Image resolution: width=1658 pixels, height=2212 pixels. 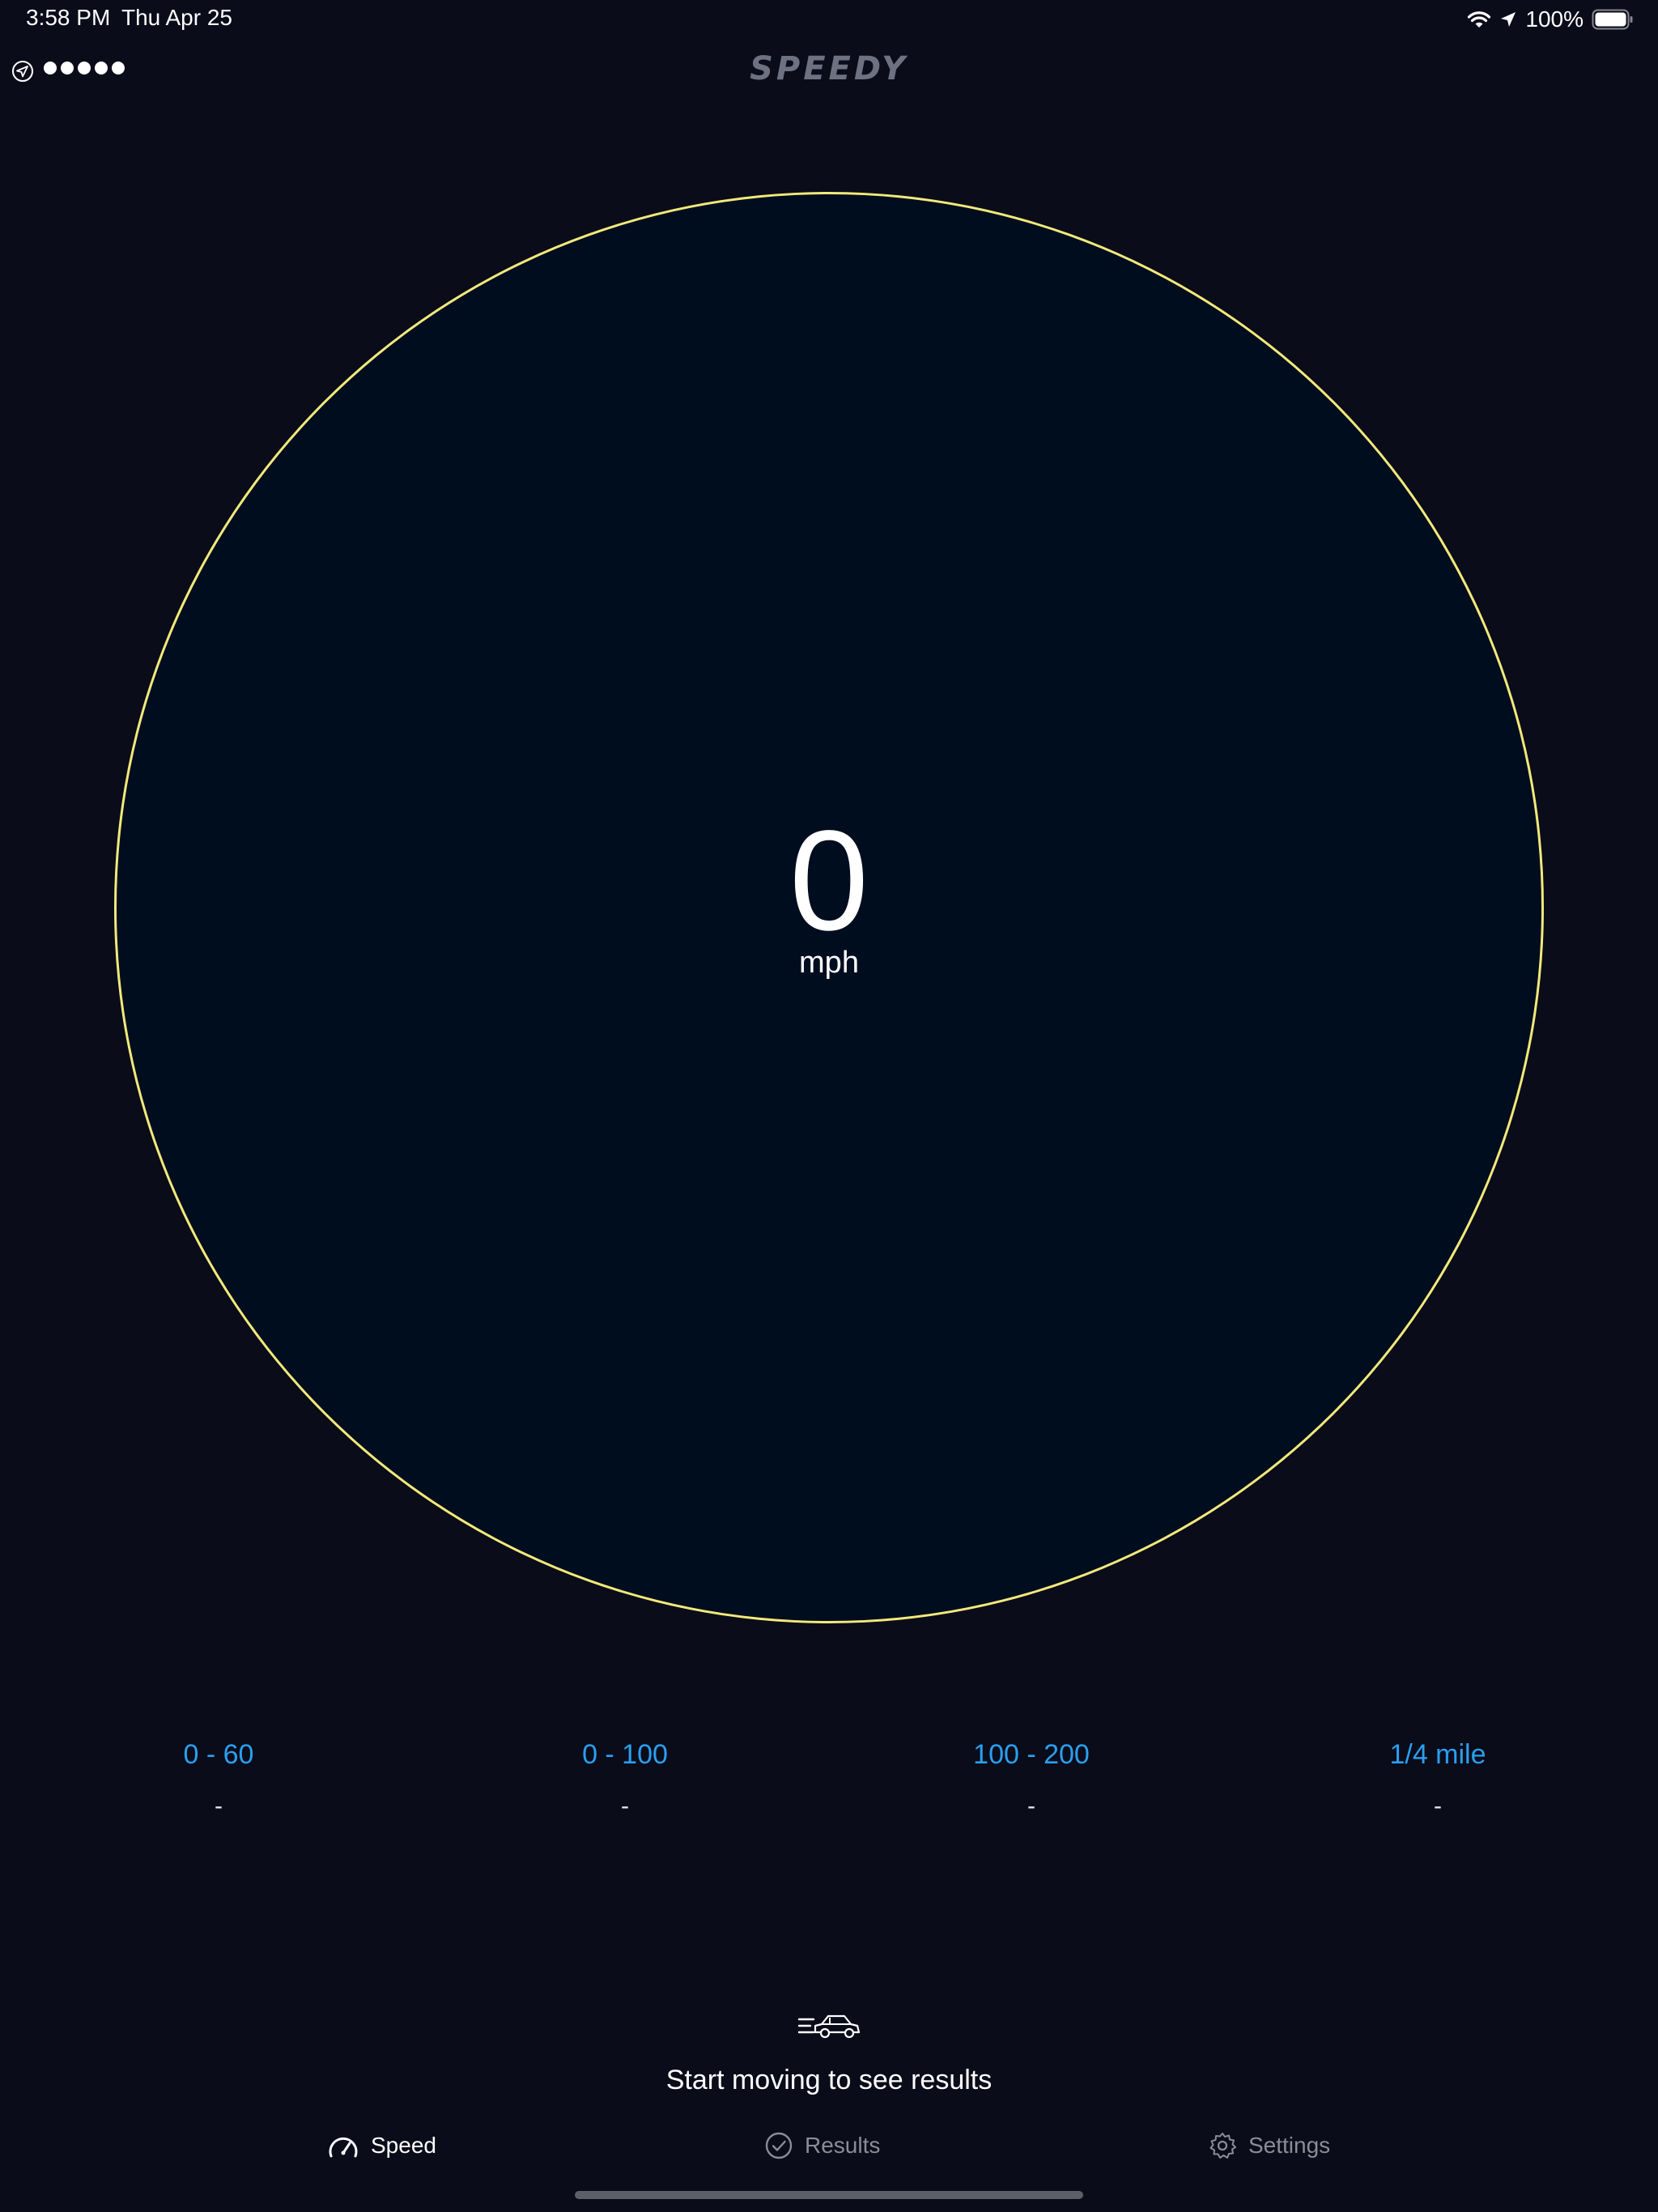 I want to click on speed-unit: mph, so click(x=829, y=963).